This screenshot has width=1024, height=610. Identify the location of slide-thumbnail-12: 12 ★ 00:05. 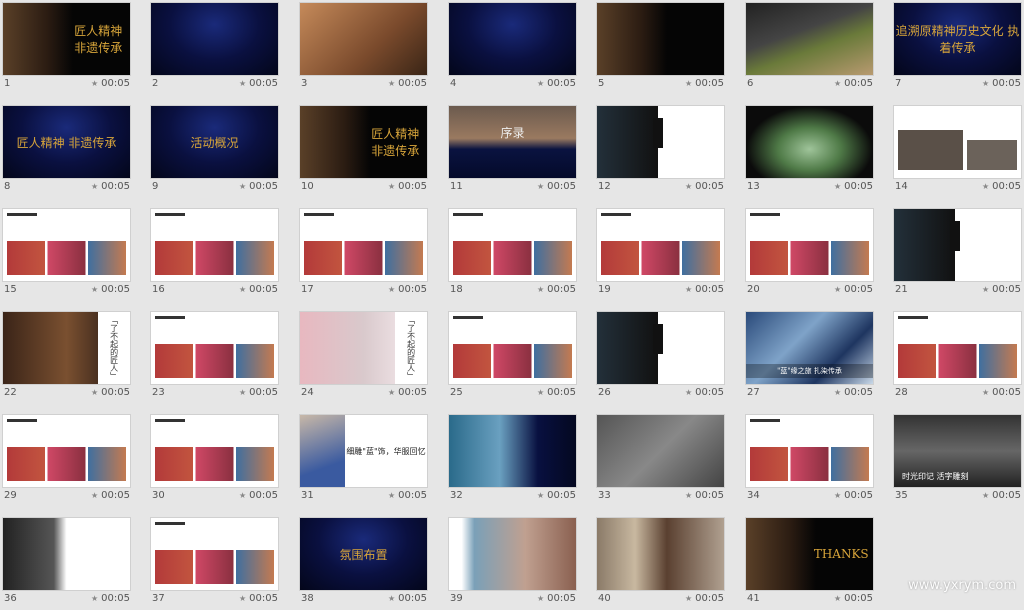
(660, 152).